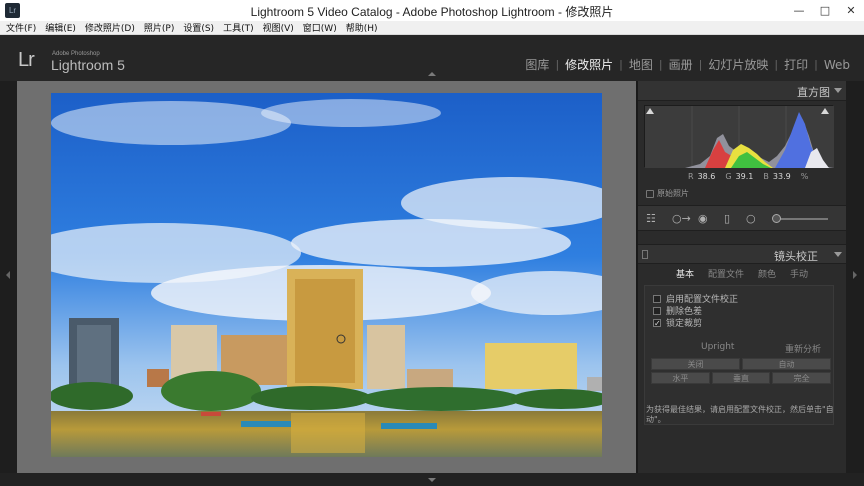  I want to click on menu-edit: 编辑(E), so click(60, 27).